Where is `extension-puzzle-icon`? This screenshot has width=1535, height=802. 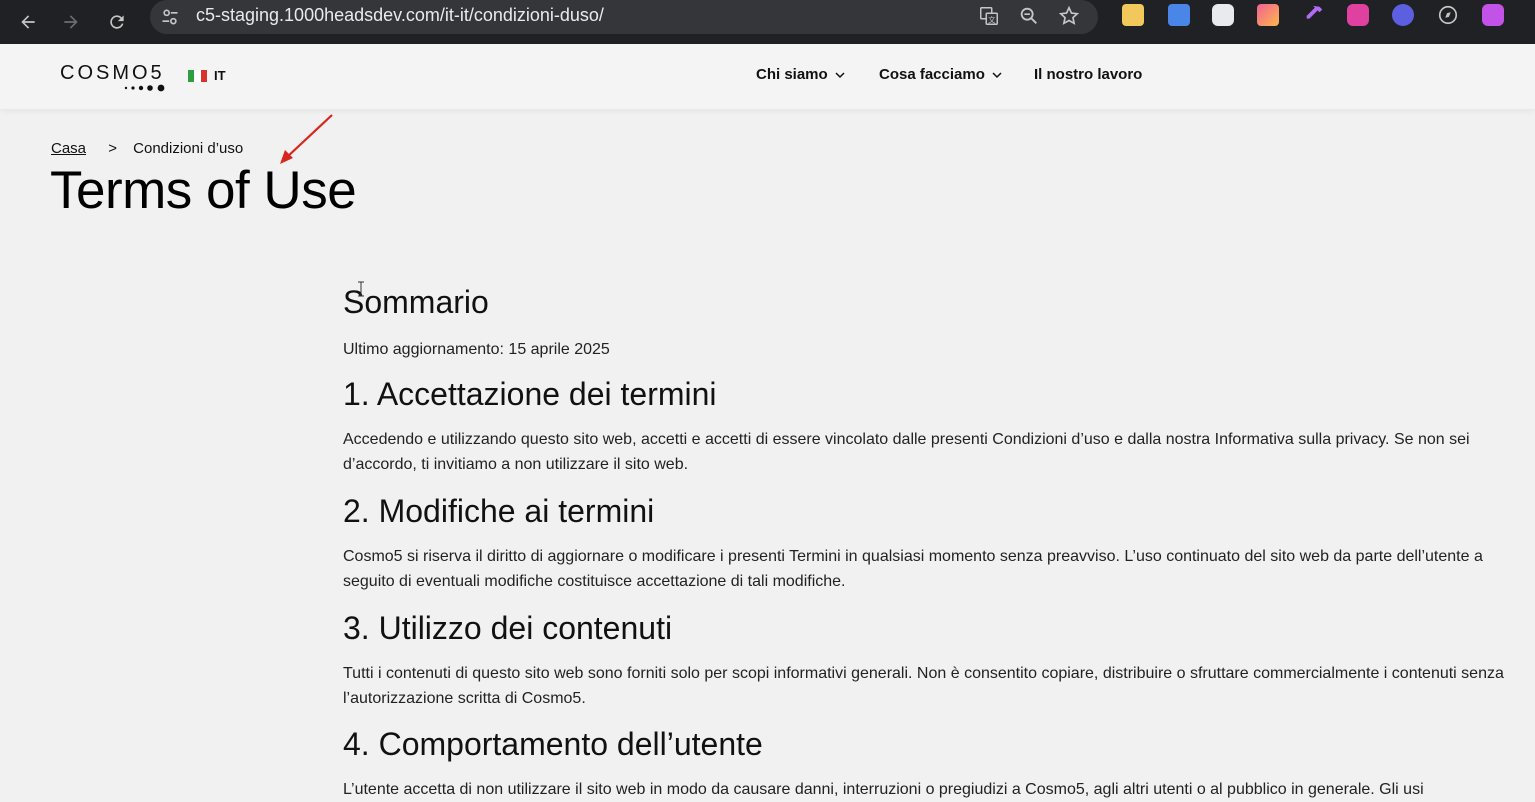
extension-puzzle-icon is located at coordinates (1493, 15).